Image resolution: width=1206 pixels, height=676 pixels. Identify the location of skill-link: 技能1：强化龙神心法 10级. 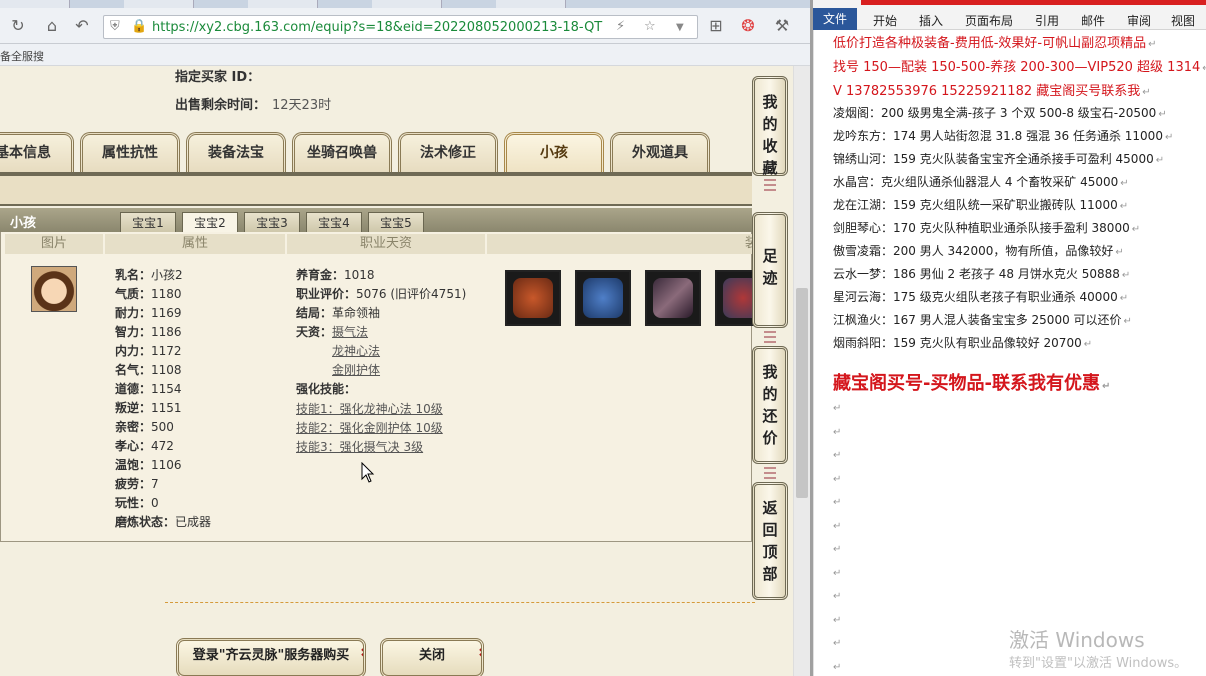
(369, 408).